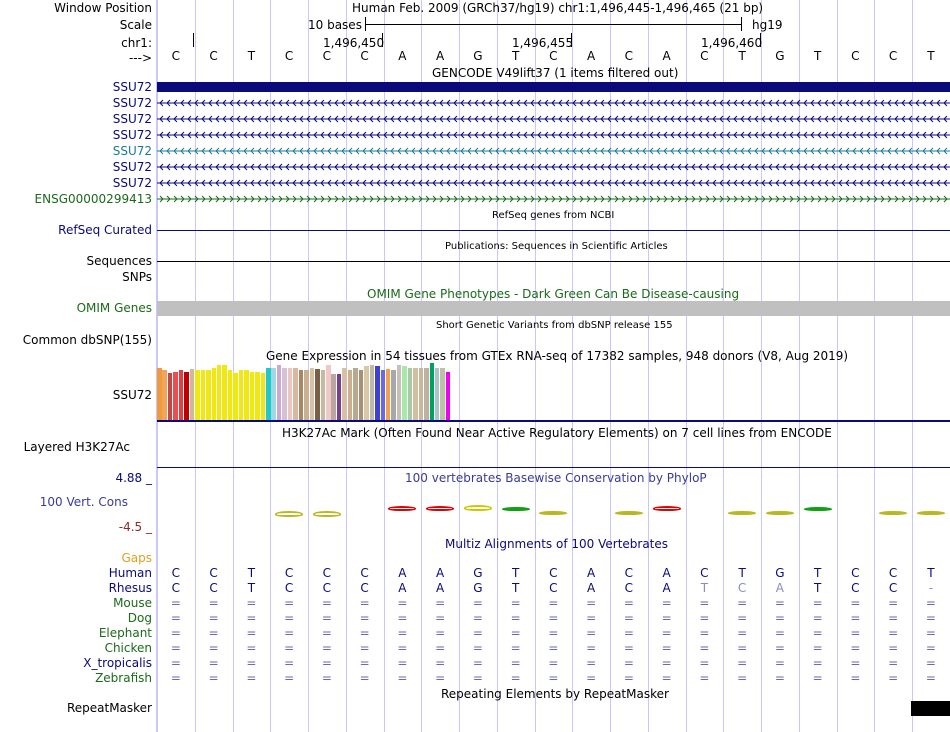 The width and height of the screenshot is (950, 732). What do you see at coordinates (140, 618) in the screenshot?
I see `multiz-species-label: Dog` at bounding box center [140, 618].